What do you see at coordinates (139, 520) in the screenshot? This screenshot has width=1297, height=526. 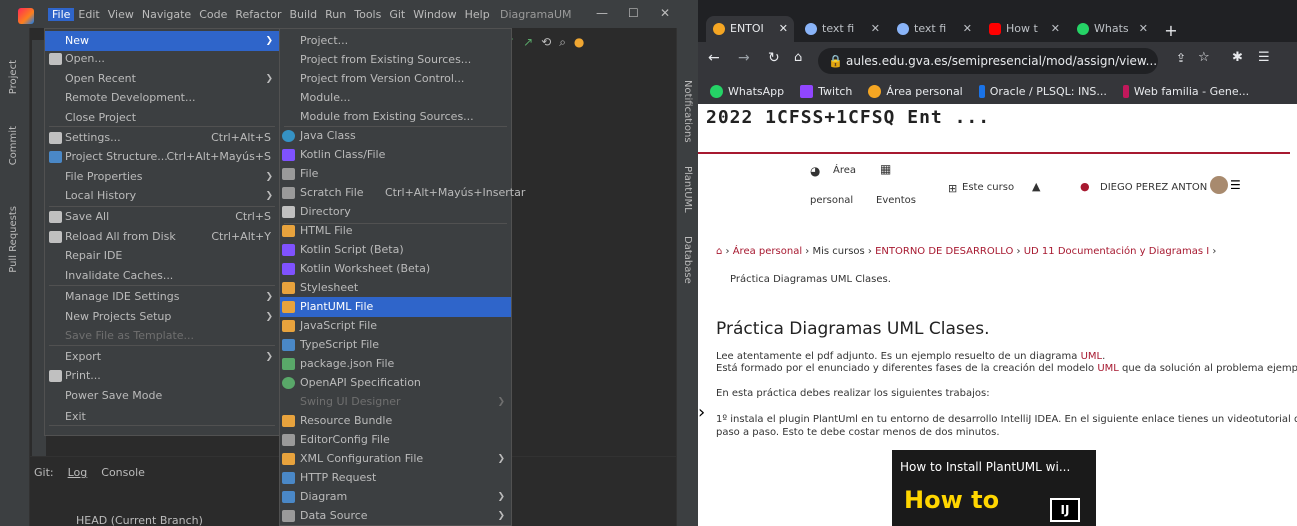 I see `head-branch-item: HEAD (Current Branch)` at bounding box center [139, 520].